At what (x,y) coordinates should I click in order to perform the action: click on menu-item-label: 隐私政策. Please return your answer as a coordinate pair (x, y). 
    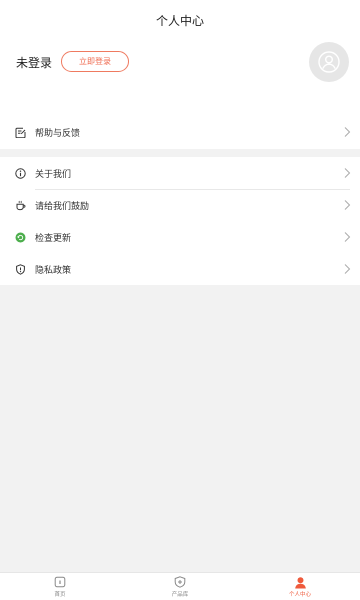
    Looking at the image, I should click on (53, 270).